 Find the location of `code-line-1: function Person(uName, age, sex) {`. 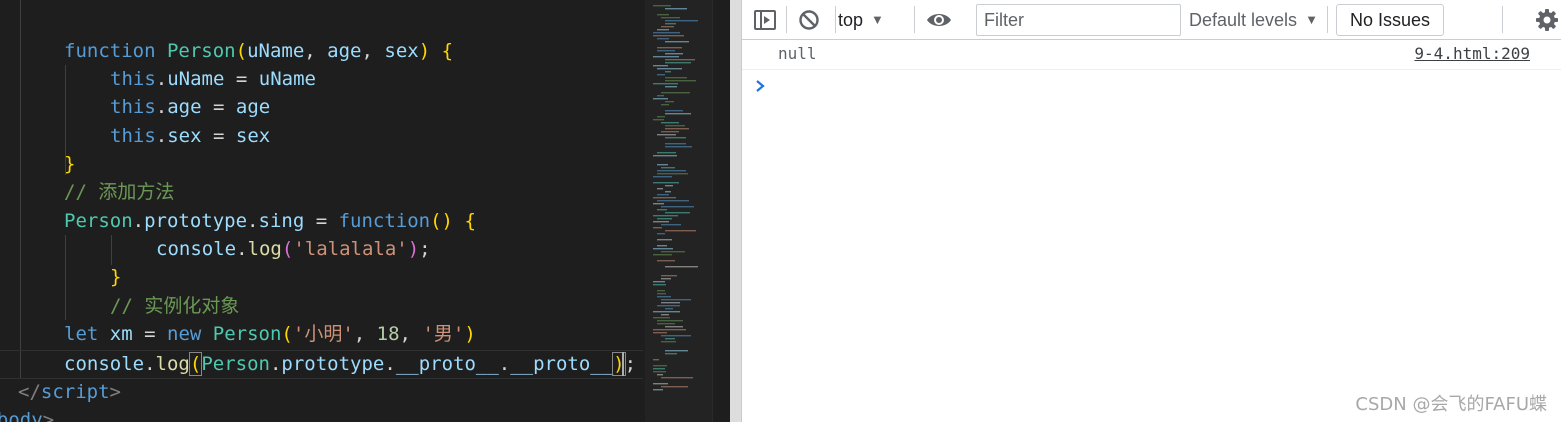

code-line-1: function Person(uName, age, sex) { is located at coordinates (258, 51).